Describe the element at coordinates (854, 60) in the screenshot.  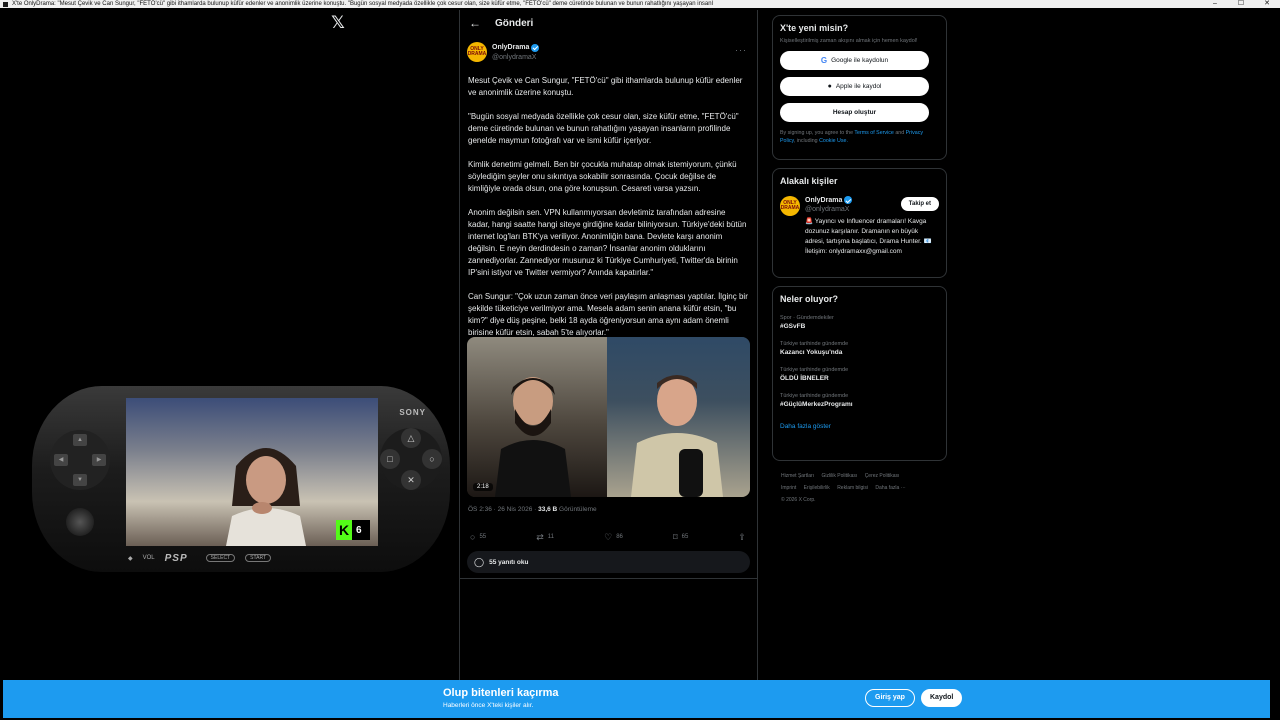
I see `google-signup-button: G Google ile kaydolun` at that location.